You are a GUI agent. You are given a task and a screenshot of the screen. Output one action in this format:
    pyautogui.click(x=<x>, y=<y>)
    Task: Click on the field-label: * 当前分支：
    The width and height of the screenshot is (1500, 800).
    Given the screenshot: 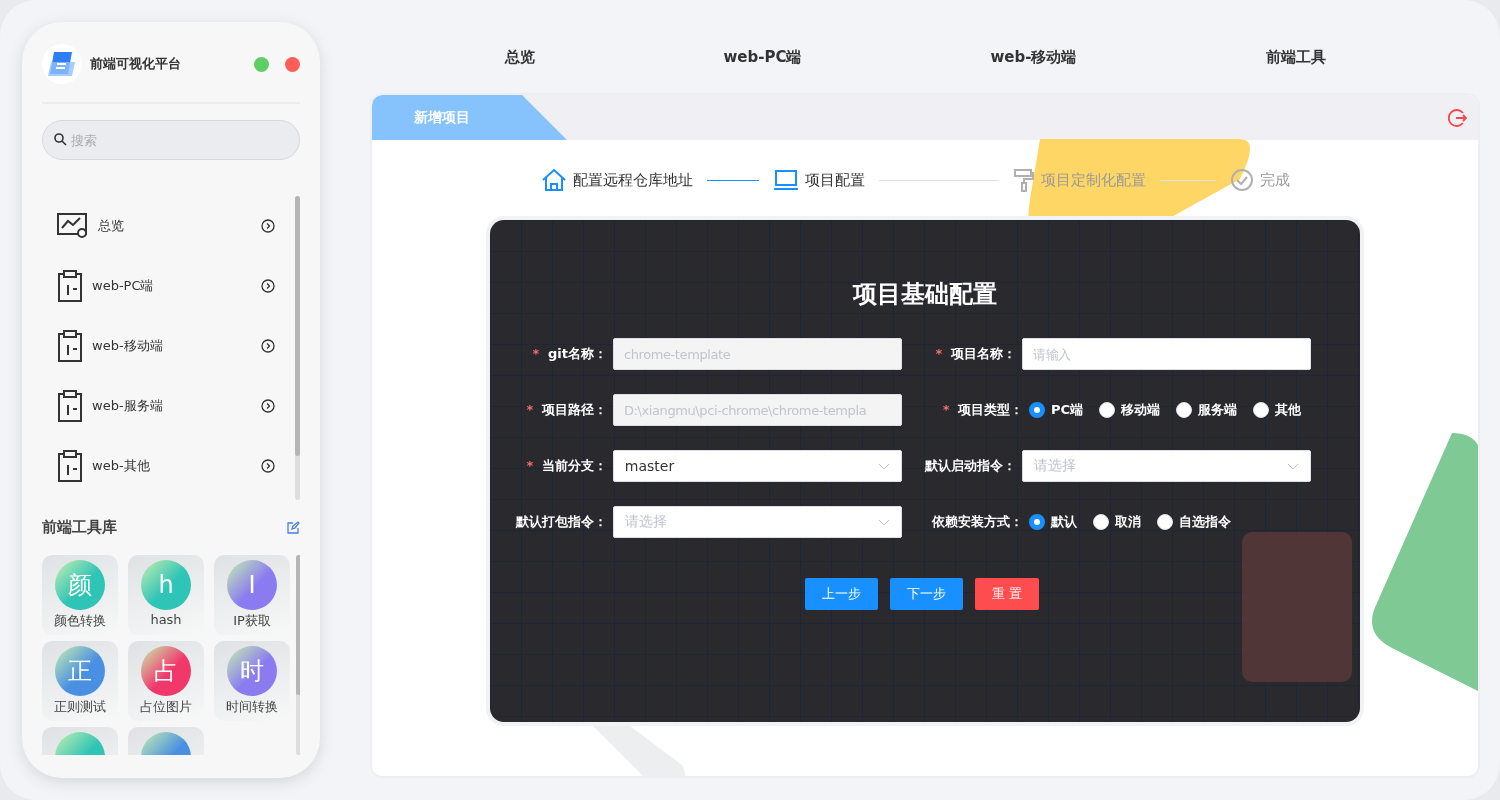 What is the action you would take?
    pyautogui.click(x=566, y=466)
    